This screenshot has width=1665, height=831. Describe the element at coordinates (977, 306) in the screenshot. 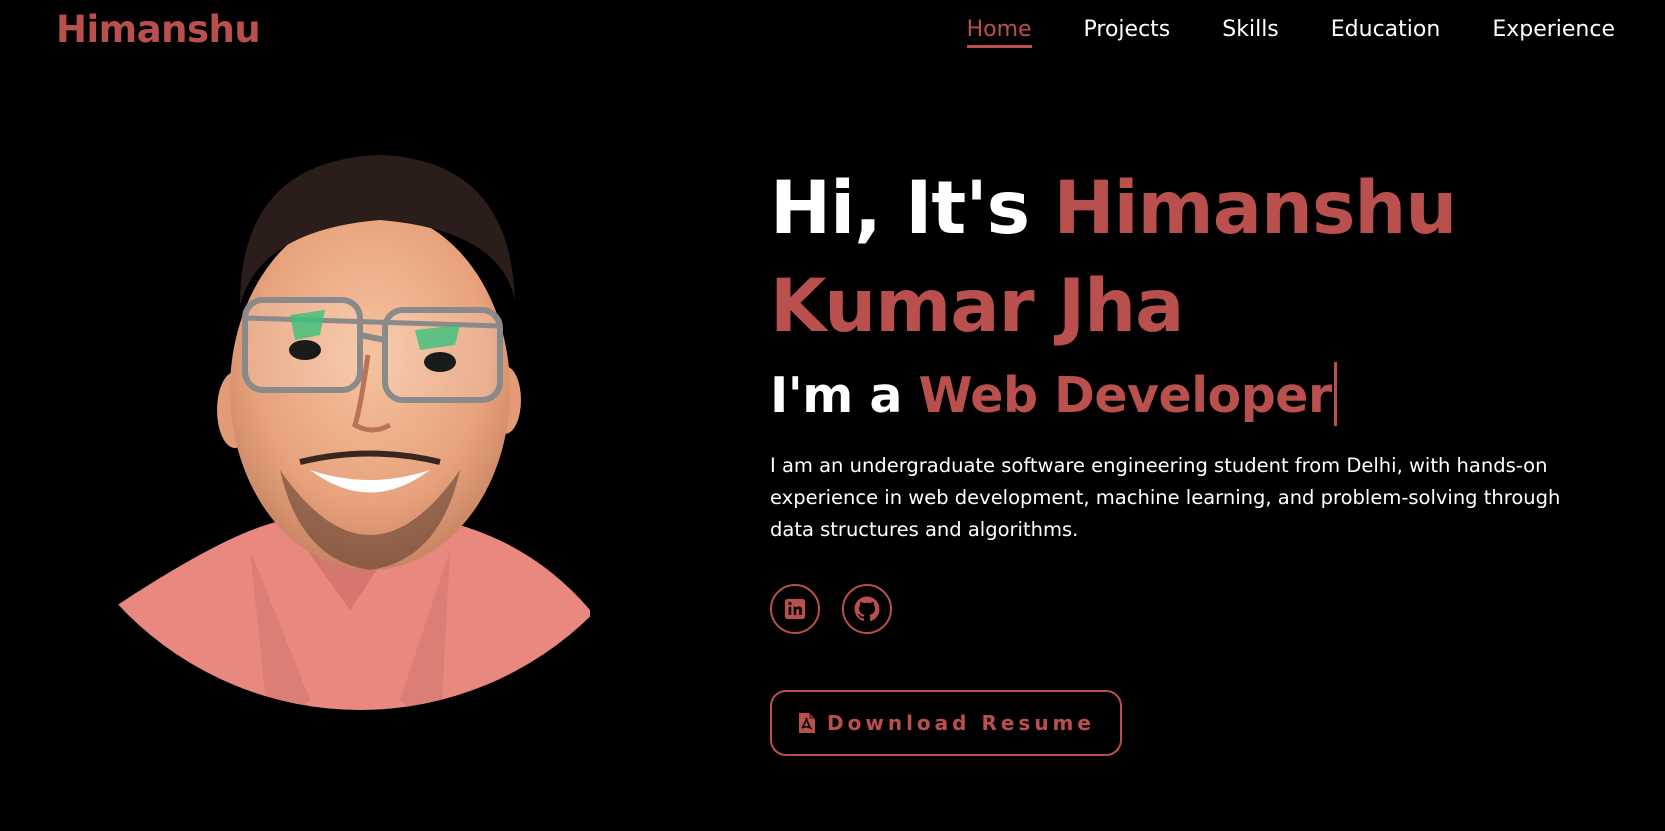

I see `hero-name-last: Kumar Jha` at that location.